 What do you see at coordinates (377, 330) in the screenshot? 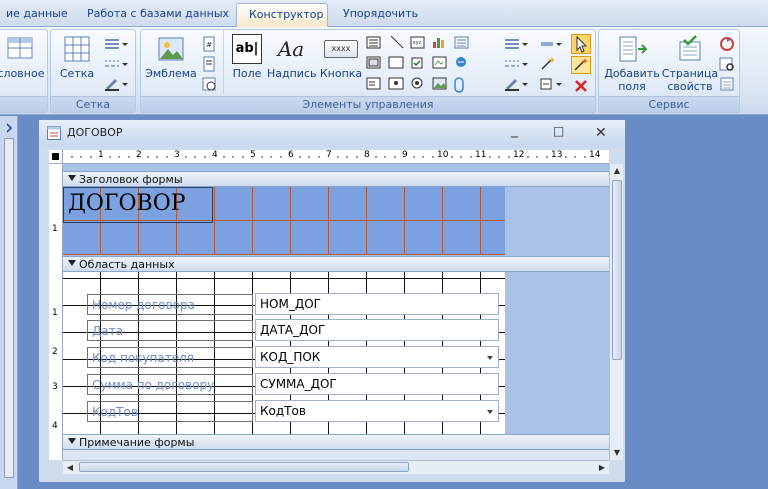
I see `textbox-date: ДАТА_ДОГ` at bounding box center [377, 330].